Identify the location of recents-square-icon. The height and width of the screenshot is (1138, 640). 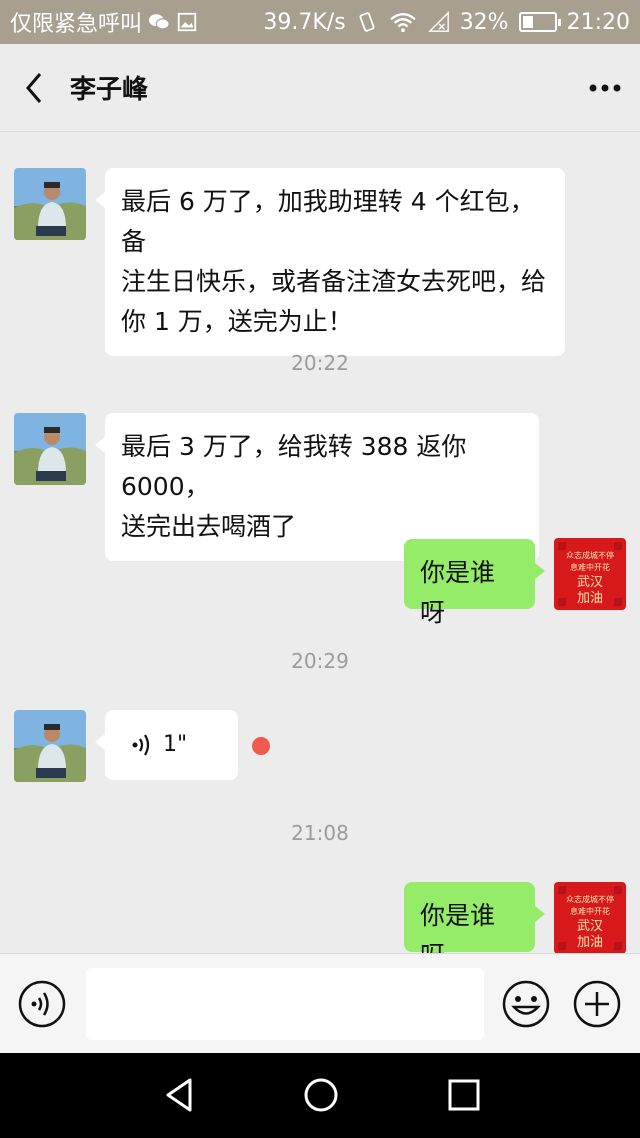
(464, 1095).